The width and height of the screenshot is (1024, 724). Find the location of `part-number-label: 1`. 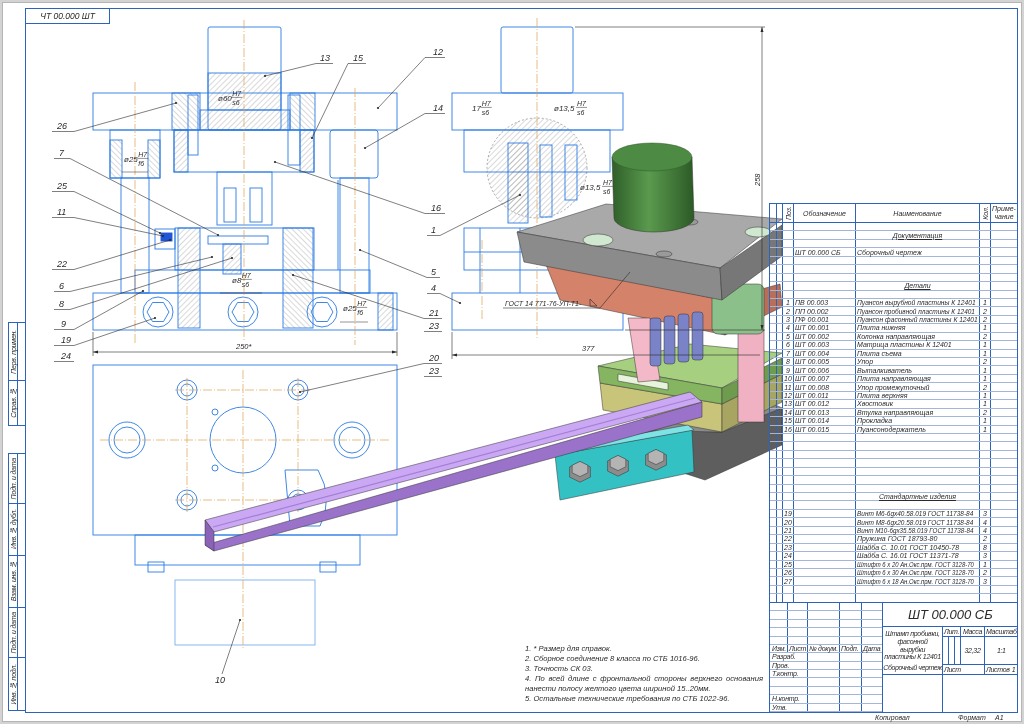

part-number-label: 1 is located at coordinates (433, 230).